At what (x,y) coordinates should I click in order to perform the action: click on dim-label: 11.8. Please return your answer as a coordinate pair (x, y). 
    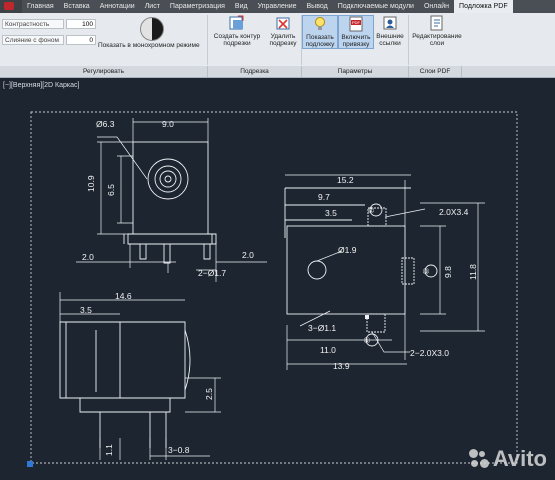
    Looking at the image, I should click on (473, 272).